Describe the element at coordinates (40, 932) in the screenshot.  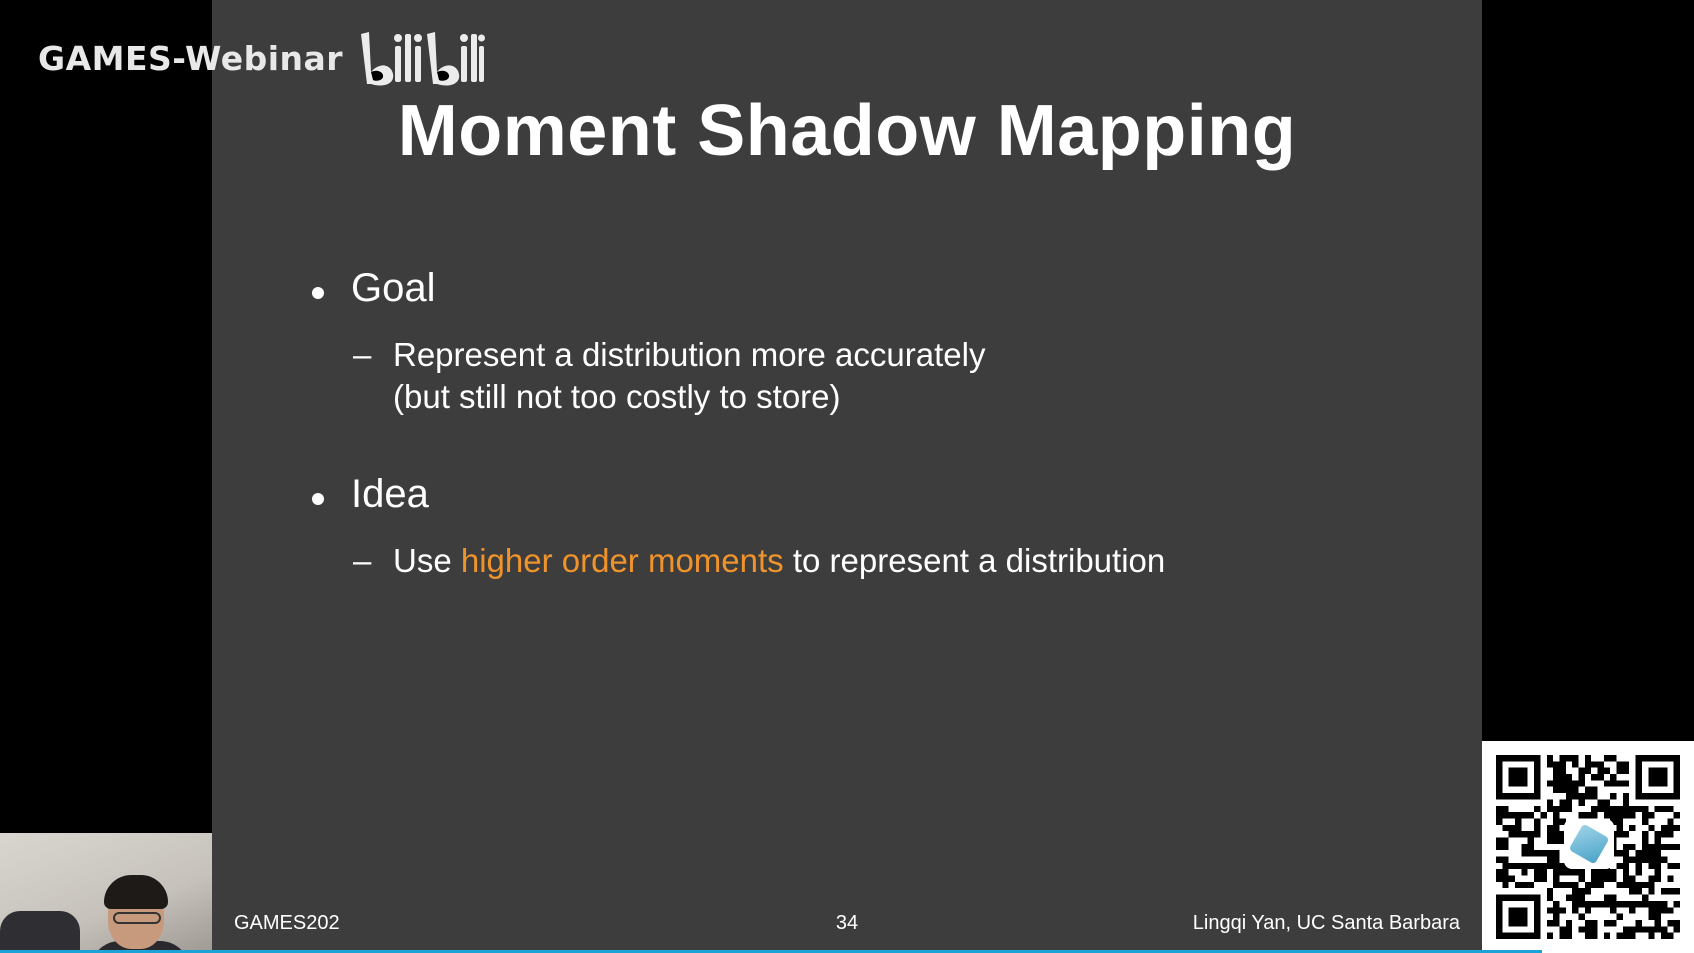
I see `chair` at that location.